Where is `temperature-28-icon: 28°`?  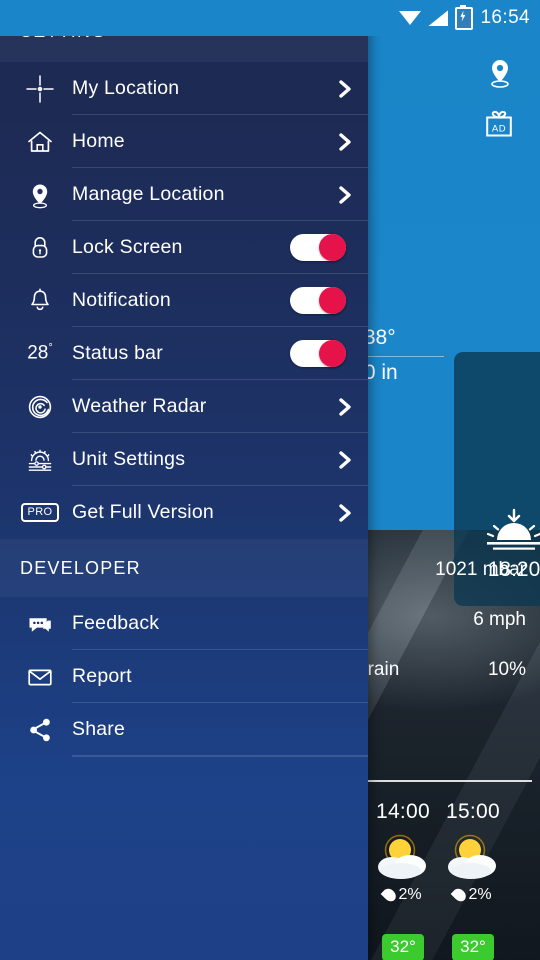 temperature-28-icon: 28° is located at coordinates (40, 353).